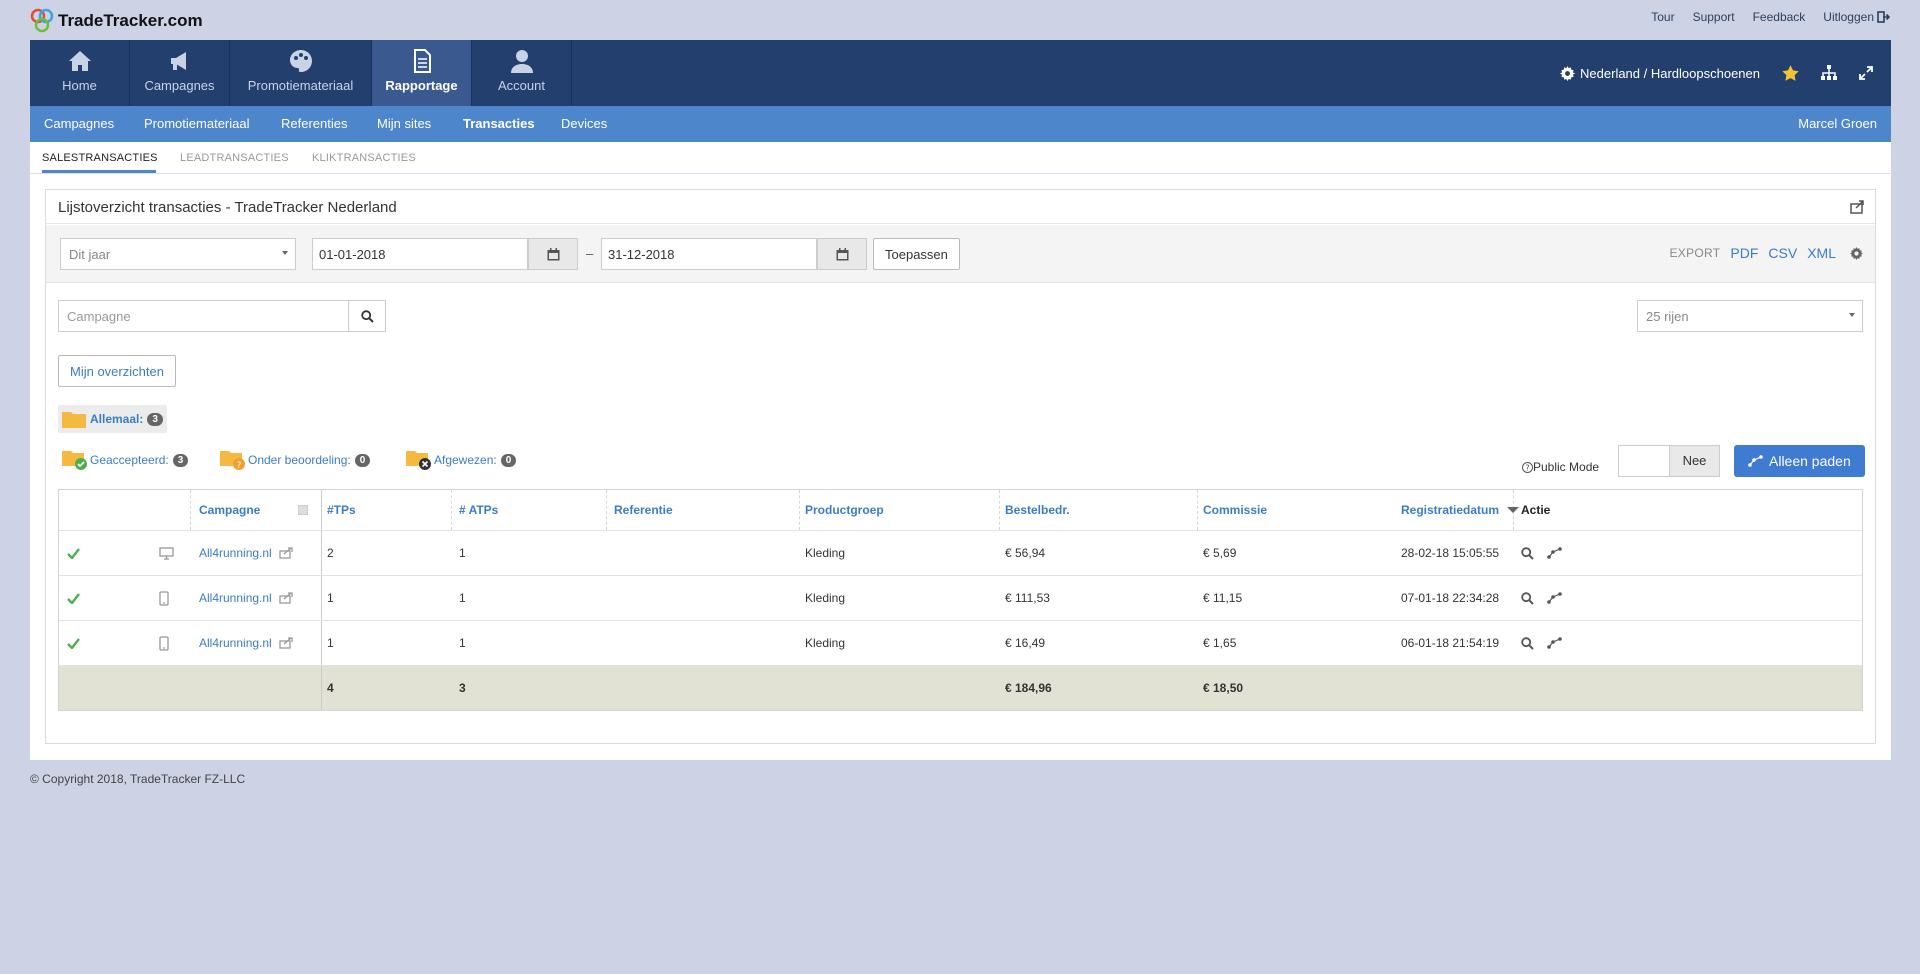 Image resolution: width=1920 pixels, height=974 pixels. What do you see at coordinates (79, 123) in the screenshot?
I see `subnav-campagnes: Campagnes` at bounding box center [79, 123].